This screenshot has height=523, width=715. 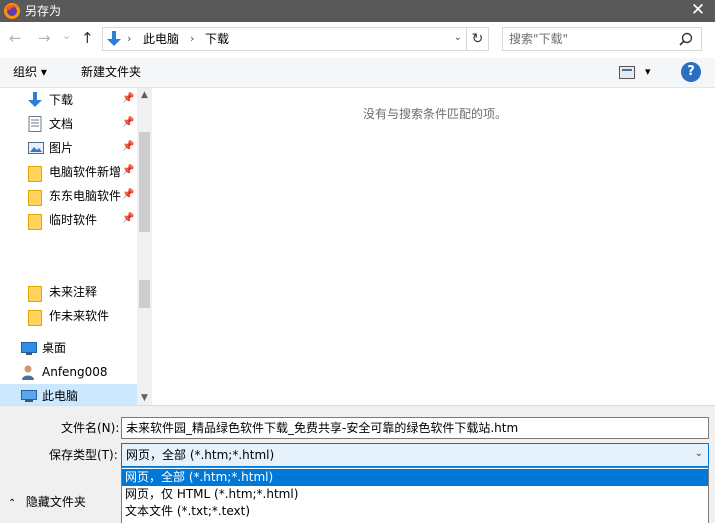 What do you see at coordinates (591, 39) in the screenshot?
I see `search-input` at bounding box center [591, 39].